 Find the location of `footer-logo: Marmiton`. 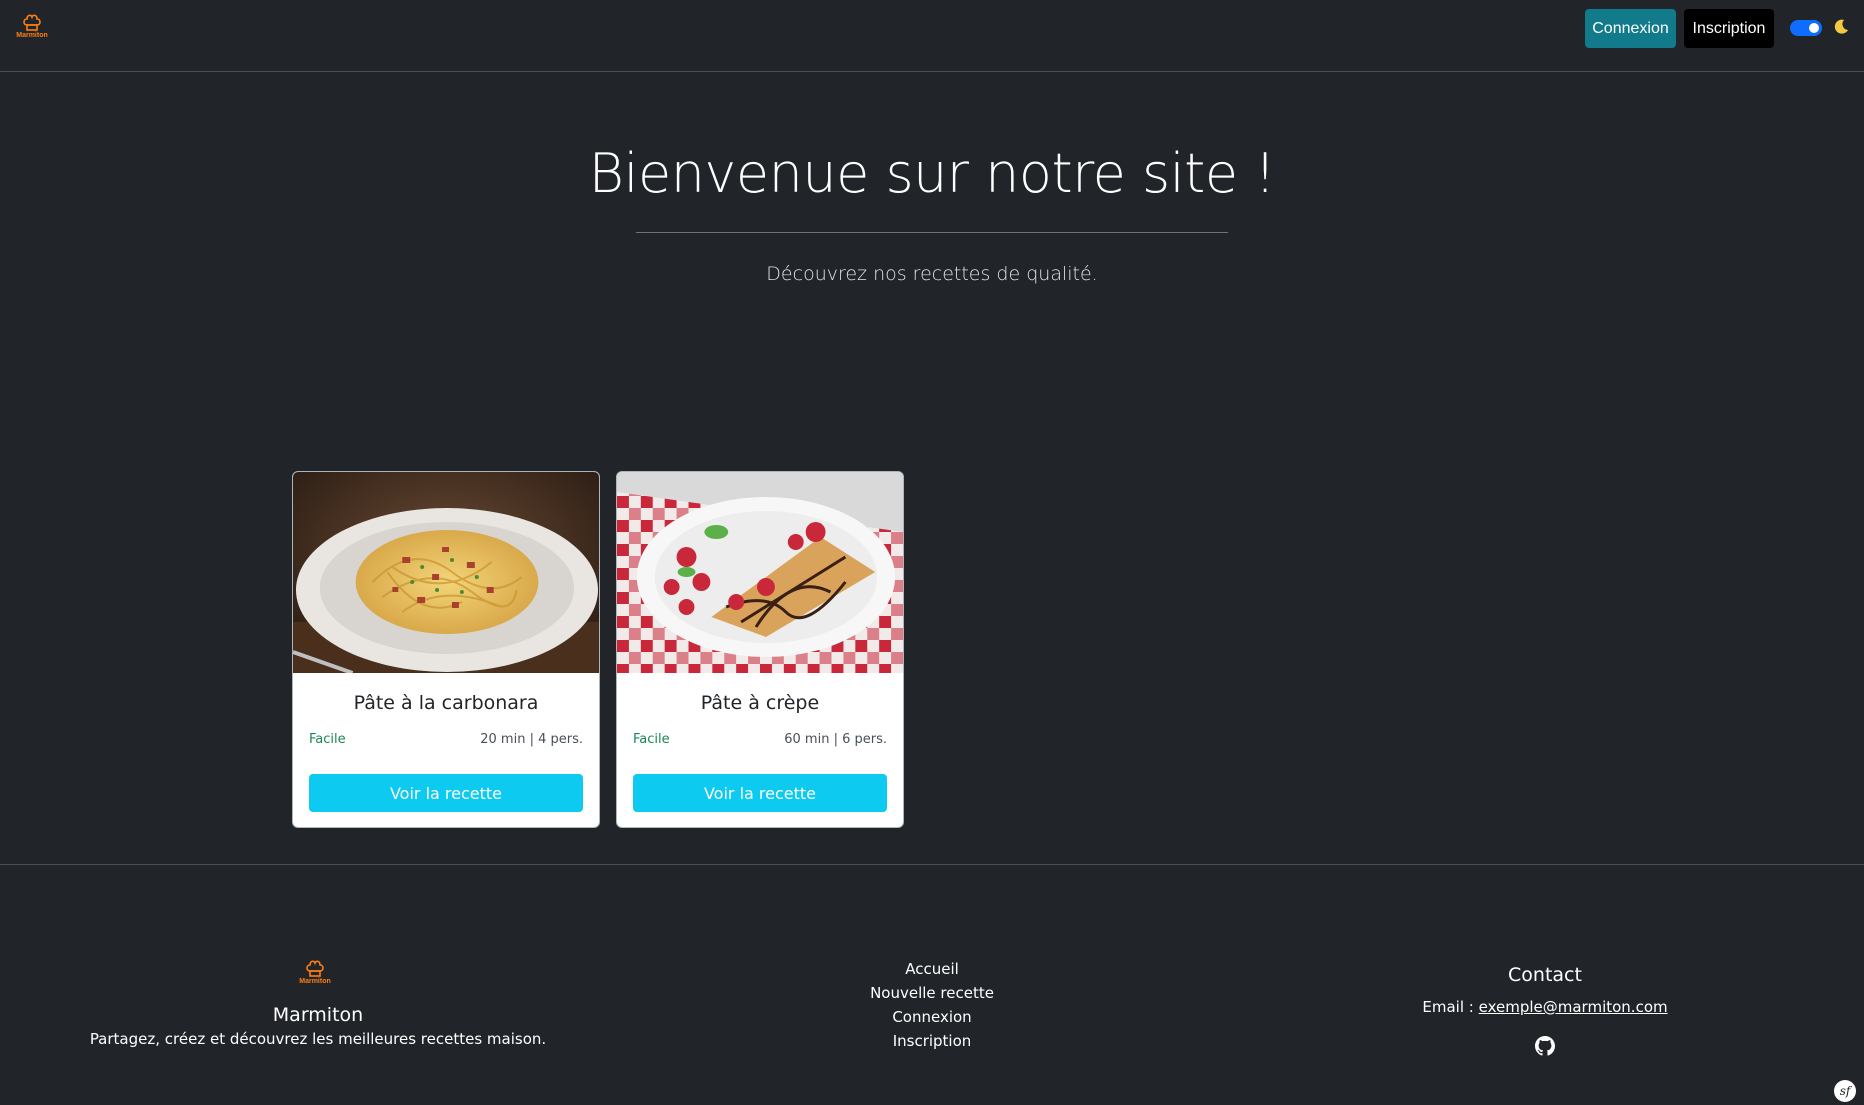

footer-logo: Marmiton is located at coordinates (315, 974).